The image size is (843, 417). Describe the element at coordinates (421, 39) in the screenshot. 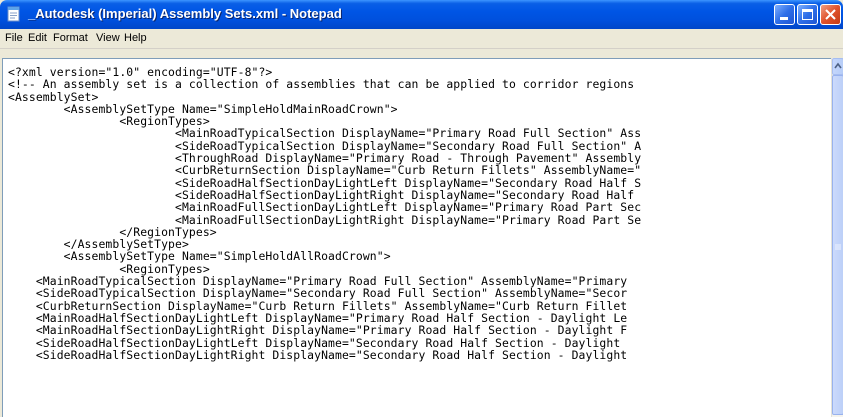

I see `menu-bar: File Edit Format View Help` at that location.